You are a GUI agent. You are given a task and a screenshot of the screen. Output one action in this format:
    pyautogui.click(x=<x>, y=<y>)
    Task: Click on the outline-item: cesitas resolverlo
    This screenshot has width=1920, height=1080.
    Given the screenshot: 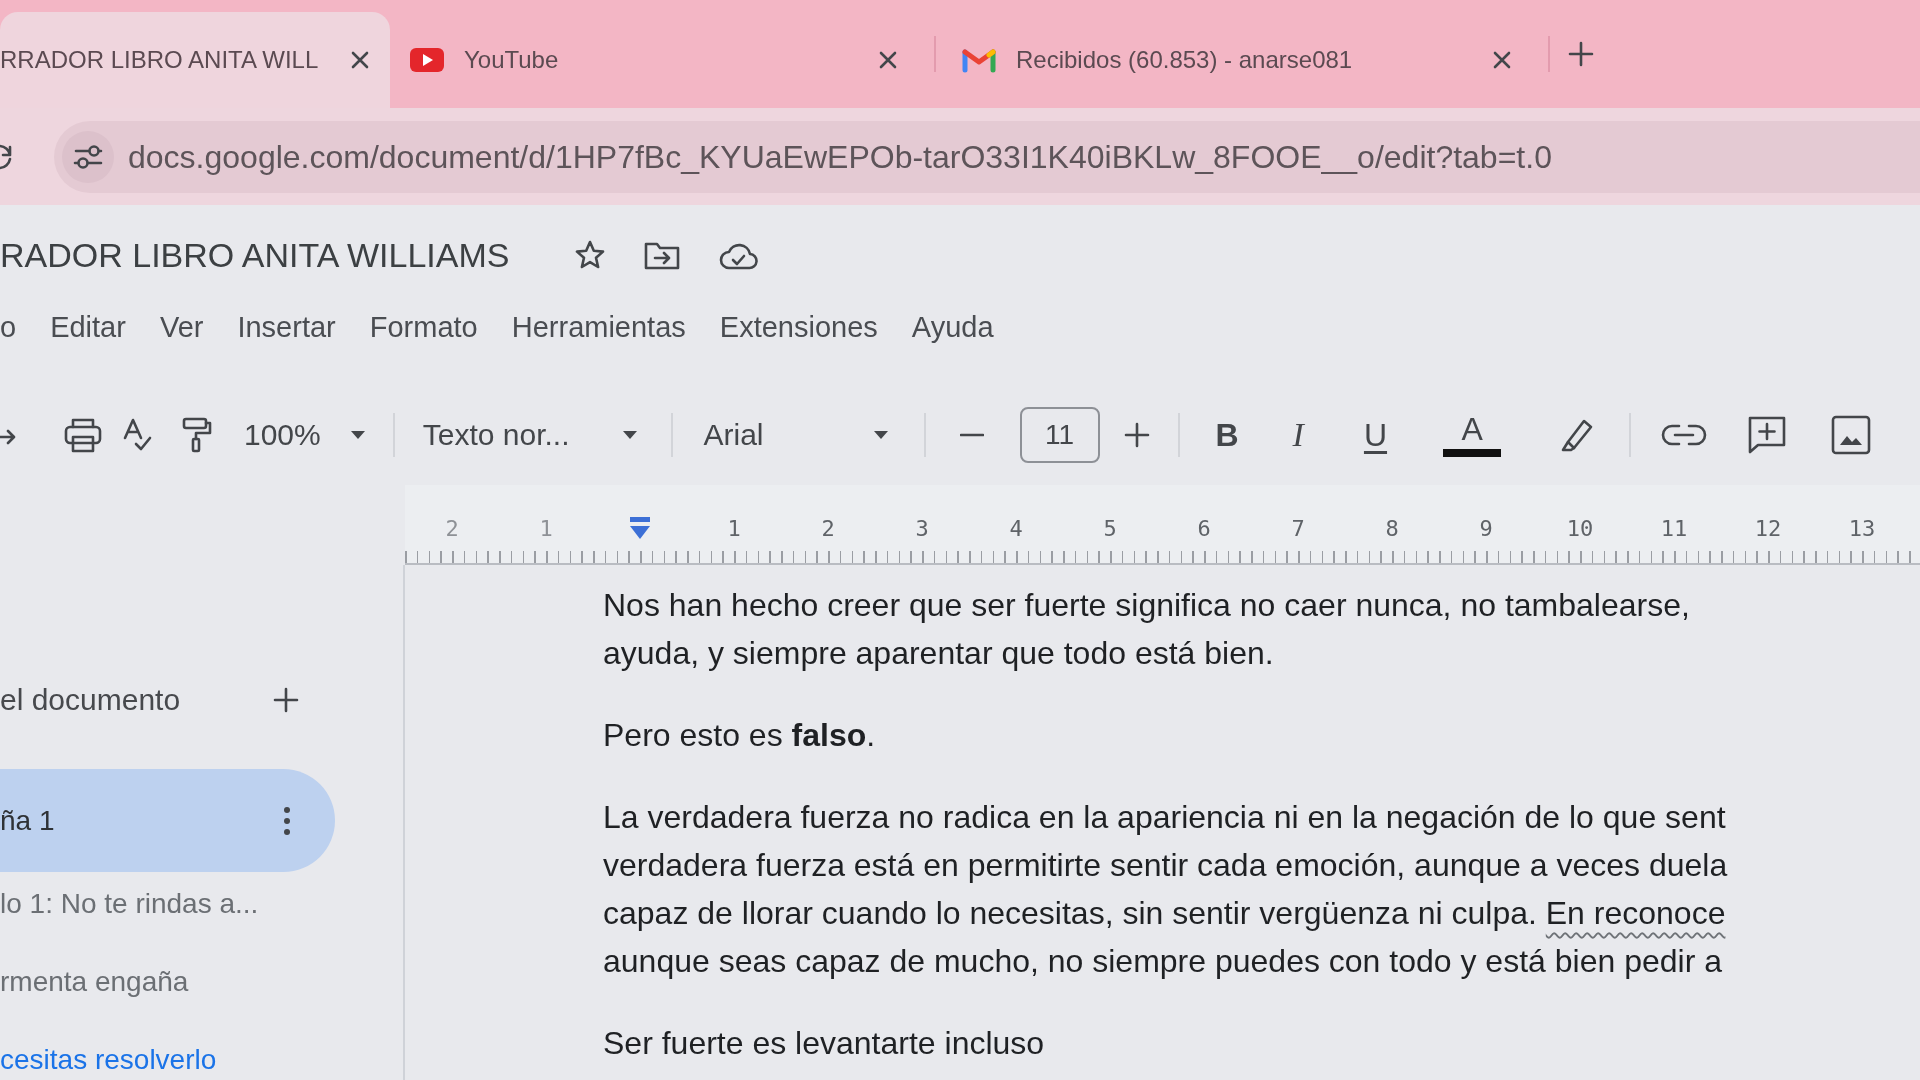 What is the action you would take?
    pyautogui.click(x=201, y=1060)
    